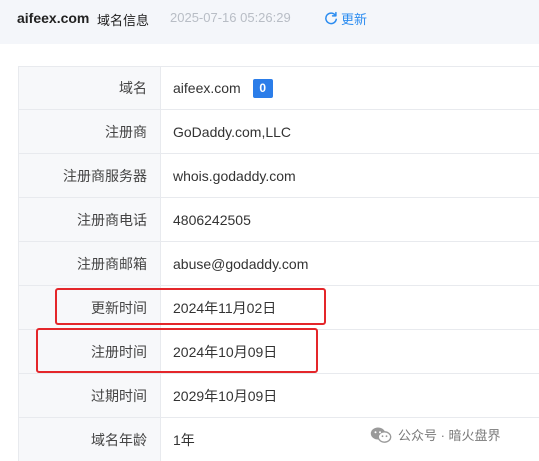 Image resolution: width=539 pixels, height=461 pixels. What do you see at coordinates (350, 88) in the screenshot?
I see `row-value: aifeex.com 0` at bounding box center [350, 88].